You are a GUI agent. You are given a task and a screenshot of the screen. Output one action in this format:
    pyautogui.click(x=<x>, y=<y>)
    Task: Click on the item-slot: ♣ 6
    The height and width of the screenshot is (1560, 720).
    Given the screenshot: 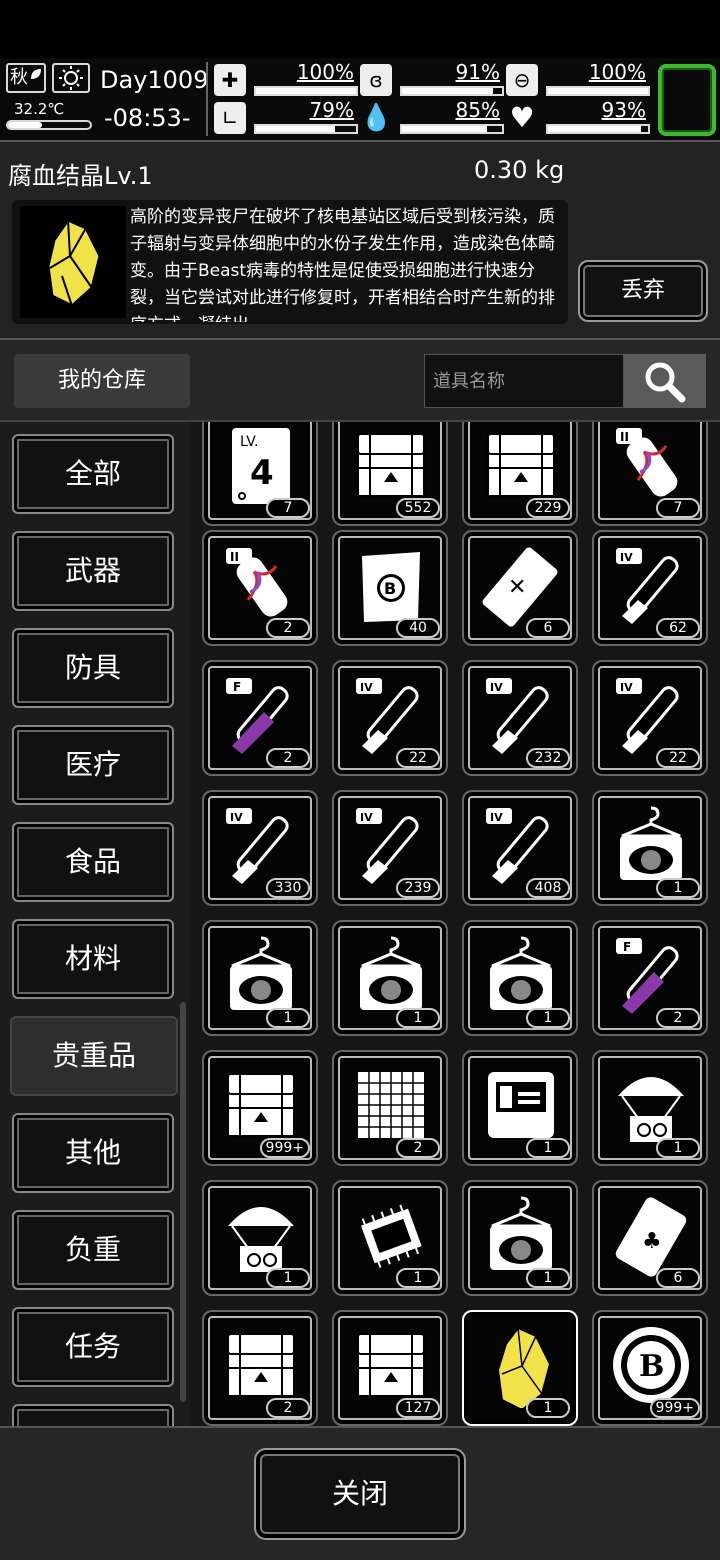 What is the action you would take?
    pyautogui.click(x=650, y=1238)
    